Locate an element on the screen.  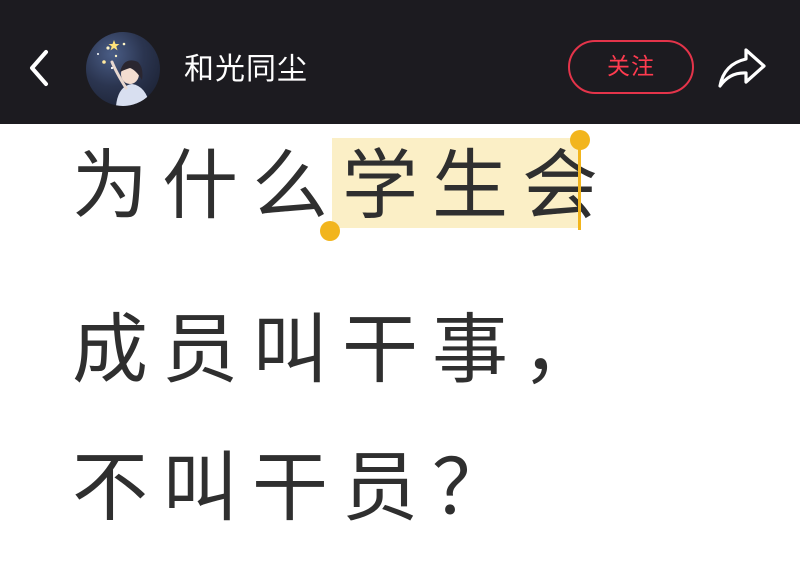
share-button is located at coordinates (742, 68).